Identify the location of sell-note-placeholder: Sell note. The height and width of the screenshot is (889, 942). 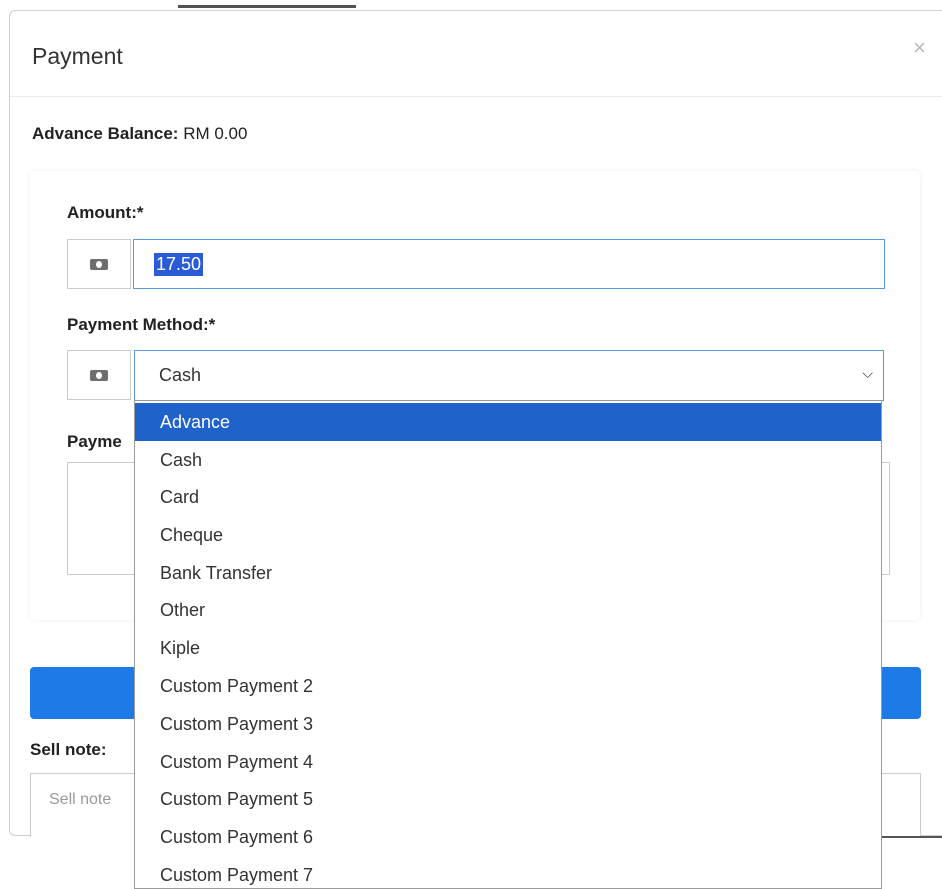
(80, 799).